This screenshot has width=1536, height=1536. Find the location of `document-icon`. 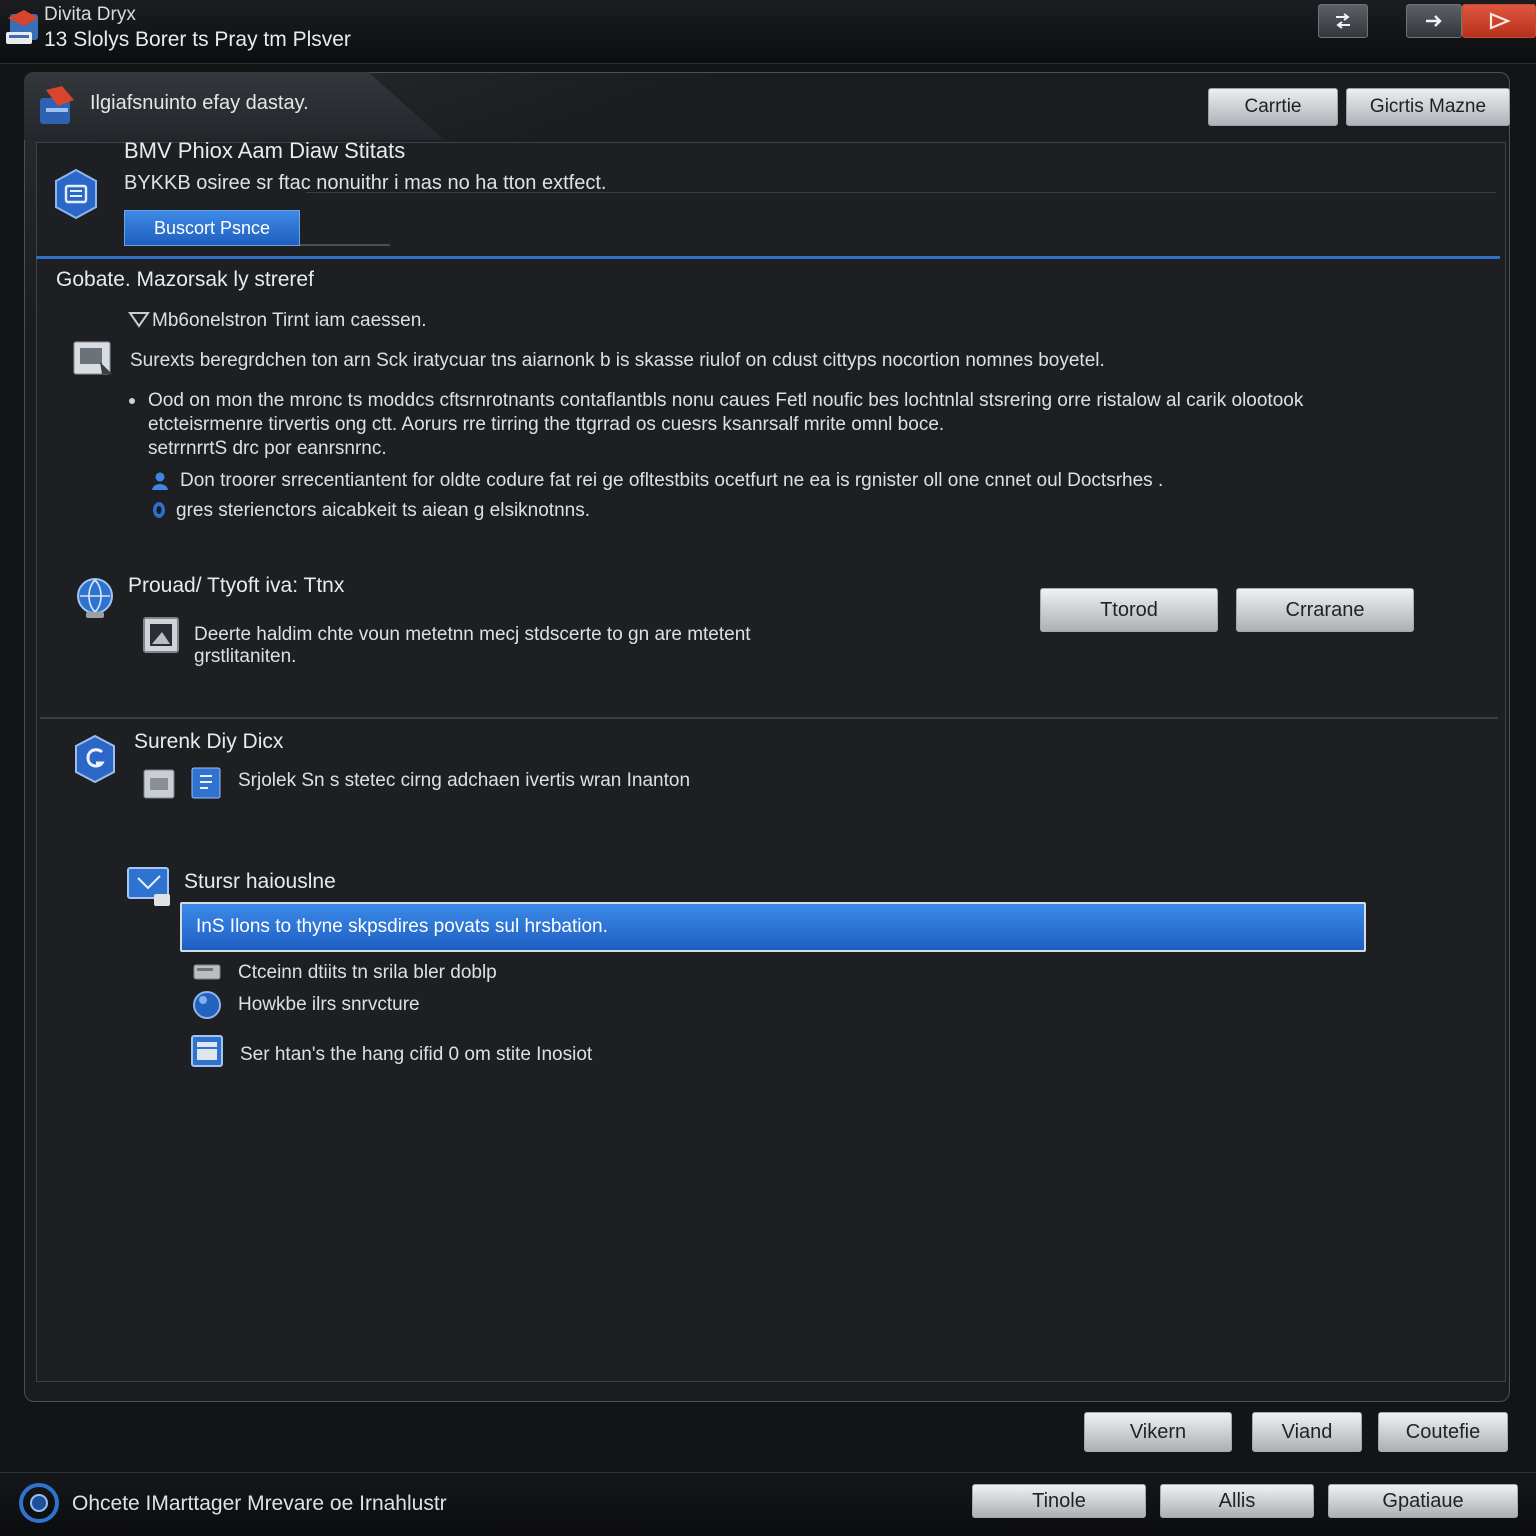

document-icon is located at coordinates (92, 358).